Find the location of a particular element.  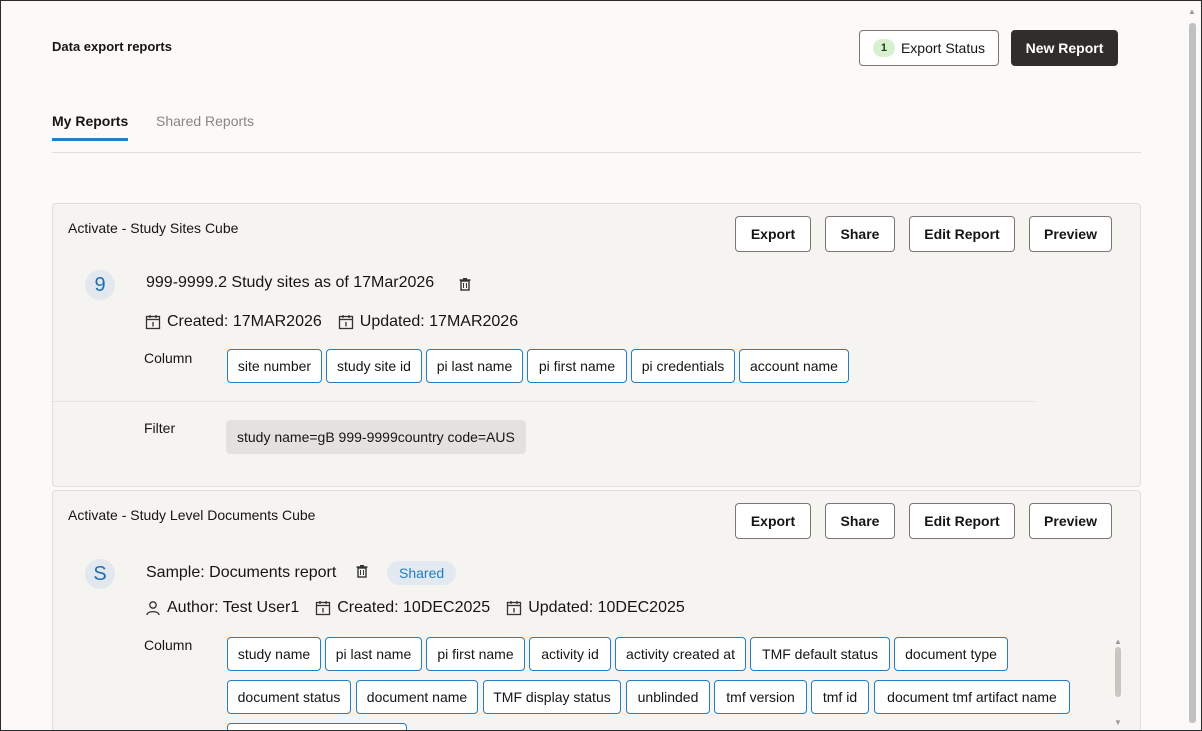

export-status-button: 1 Export Status is located at coordinates (929, 48).